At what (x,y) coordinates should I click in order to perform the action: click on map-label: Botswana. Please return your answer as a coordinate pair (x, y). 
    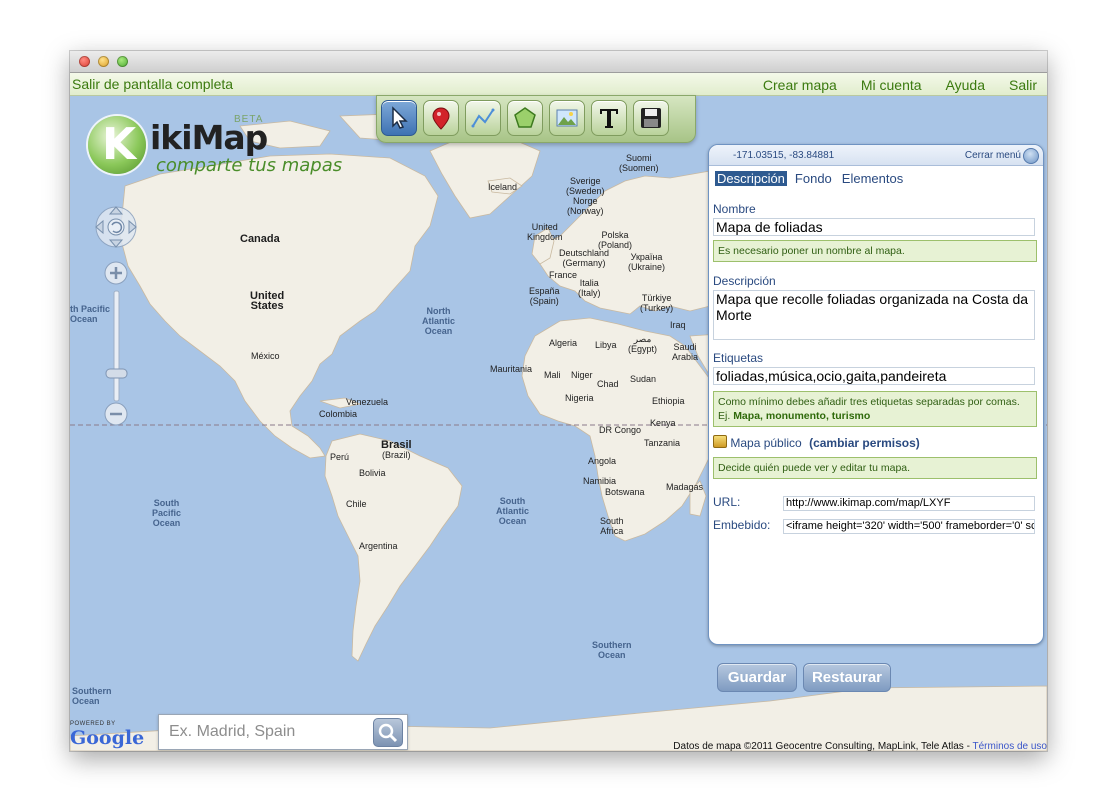
    Looking at the image, I should click on (625, 492).